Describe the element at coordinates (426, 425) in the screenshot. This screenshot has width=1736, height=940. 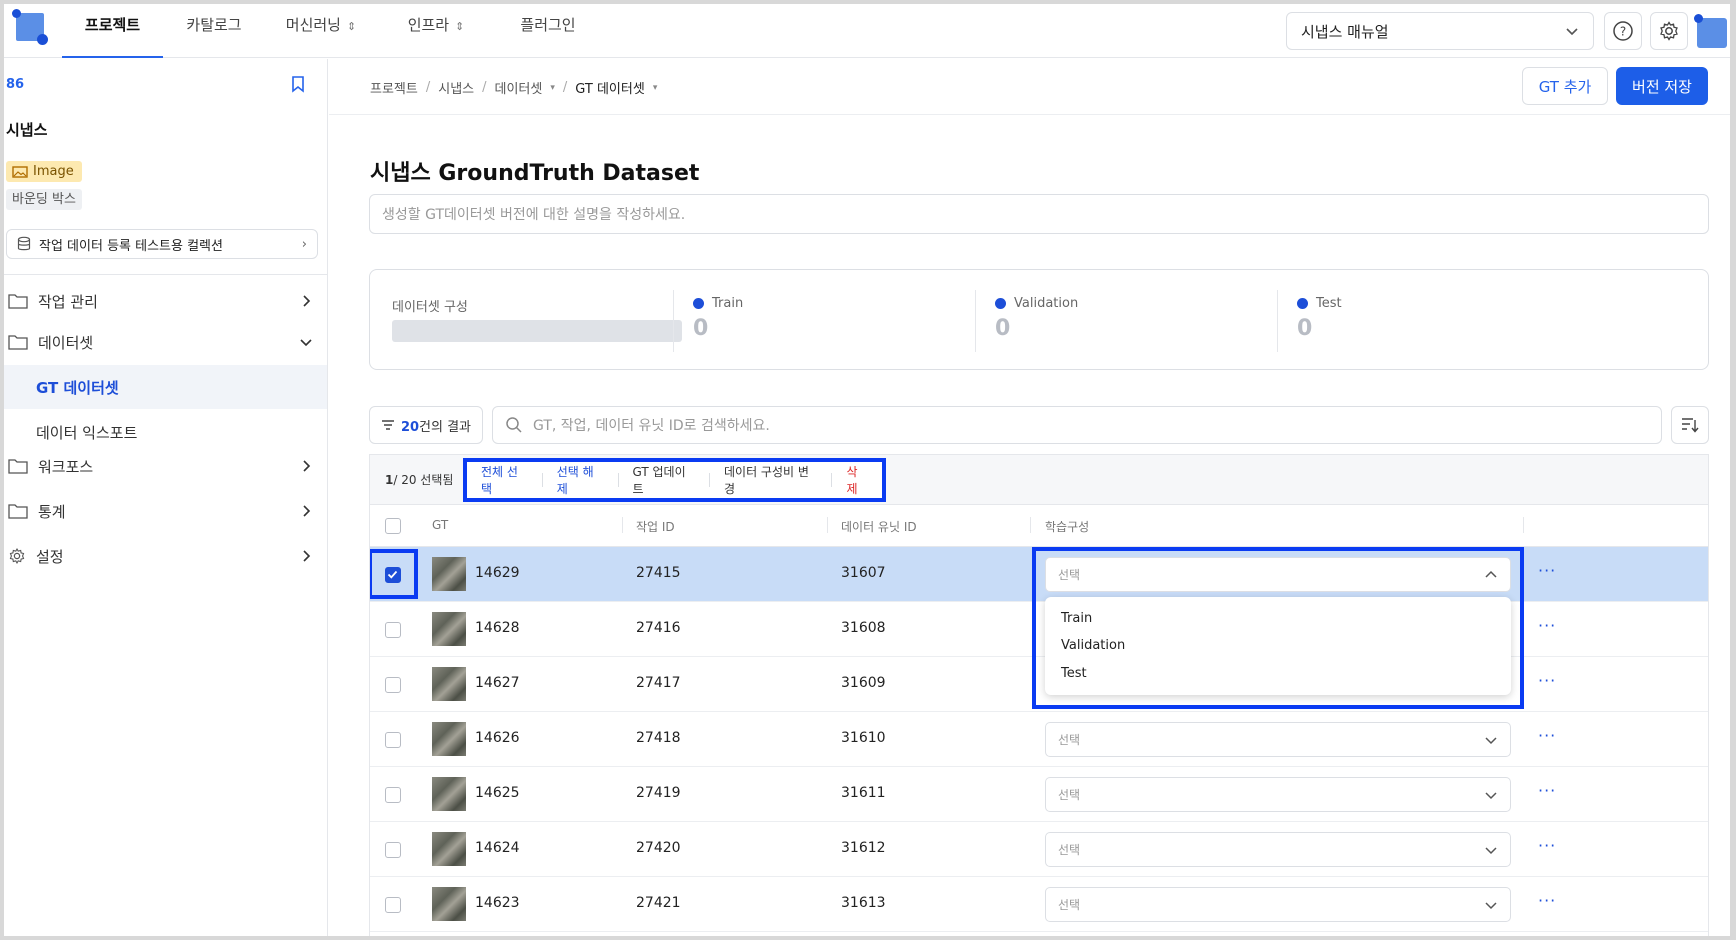
I see `filter-button: 20건의 결과` at that location.